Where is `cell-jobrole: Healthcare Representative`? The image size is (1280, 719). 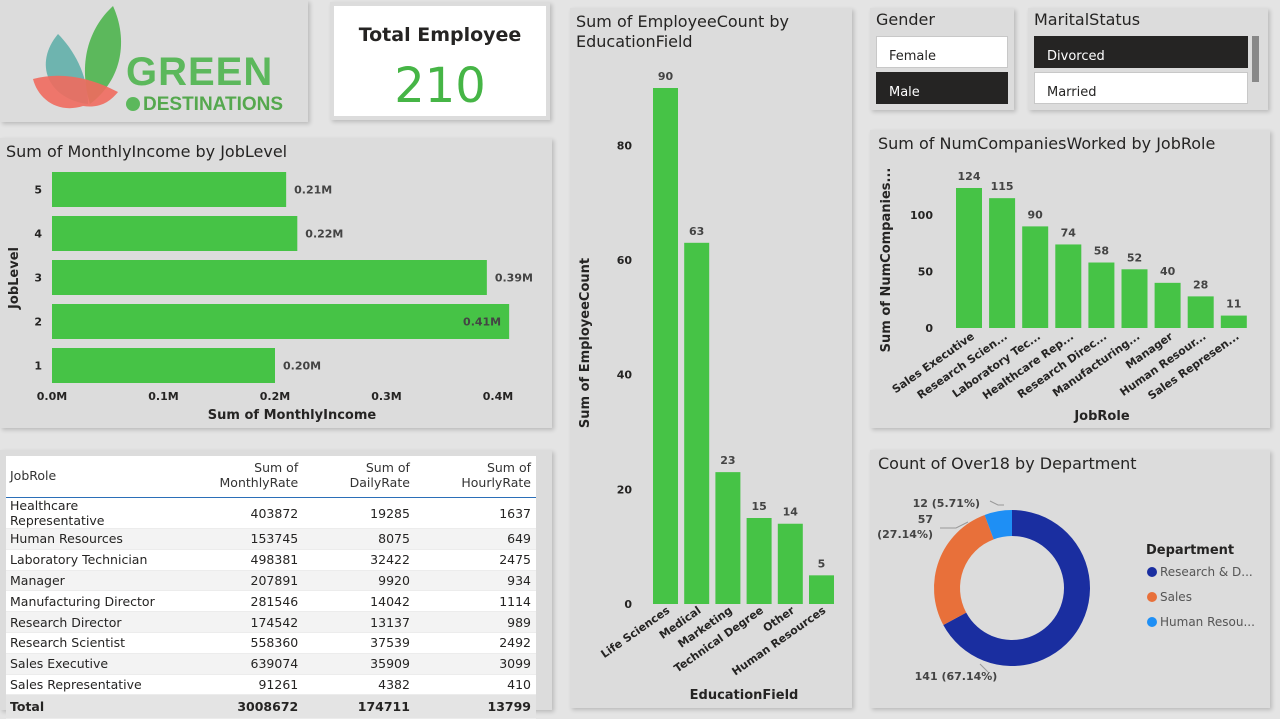 cell-jobrole: Healthcare Representative is located at coordinates (90, 513).